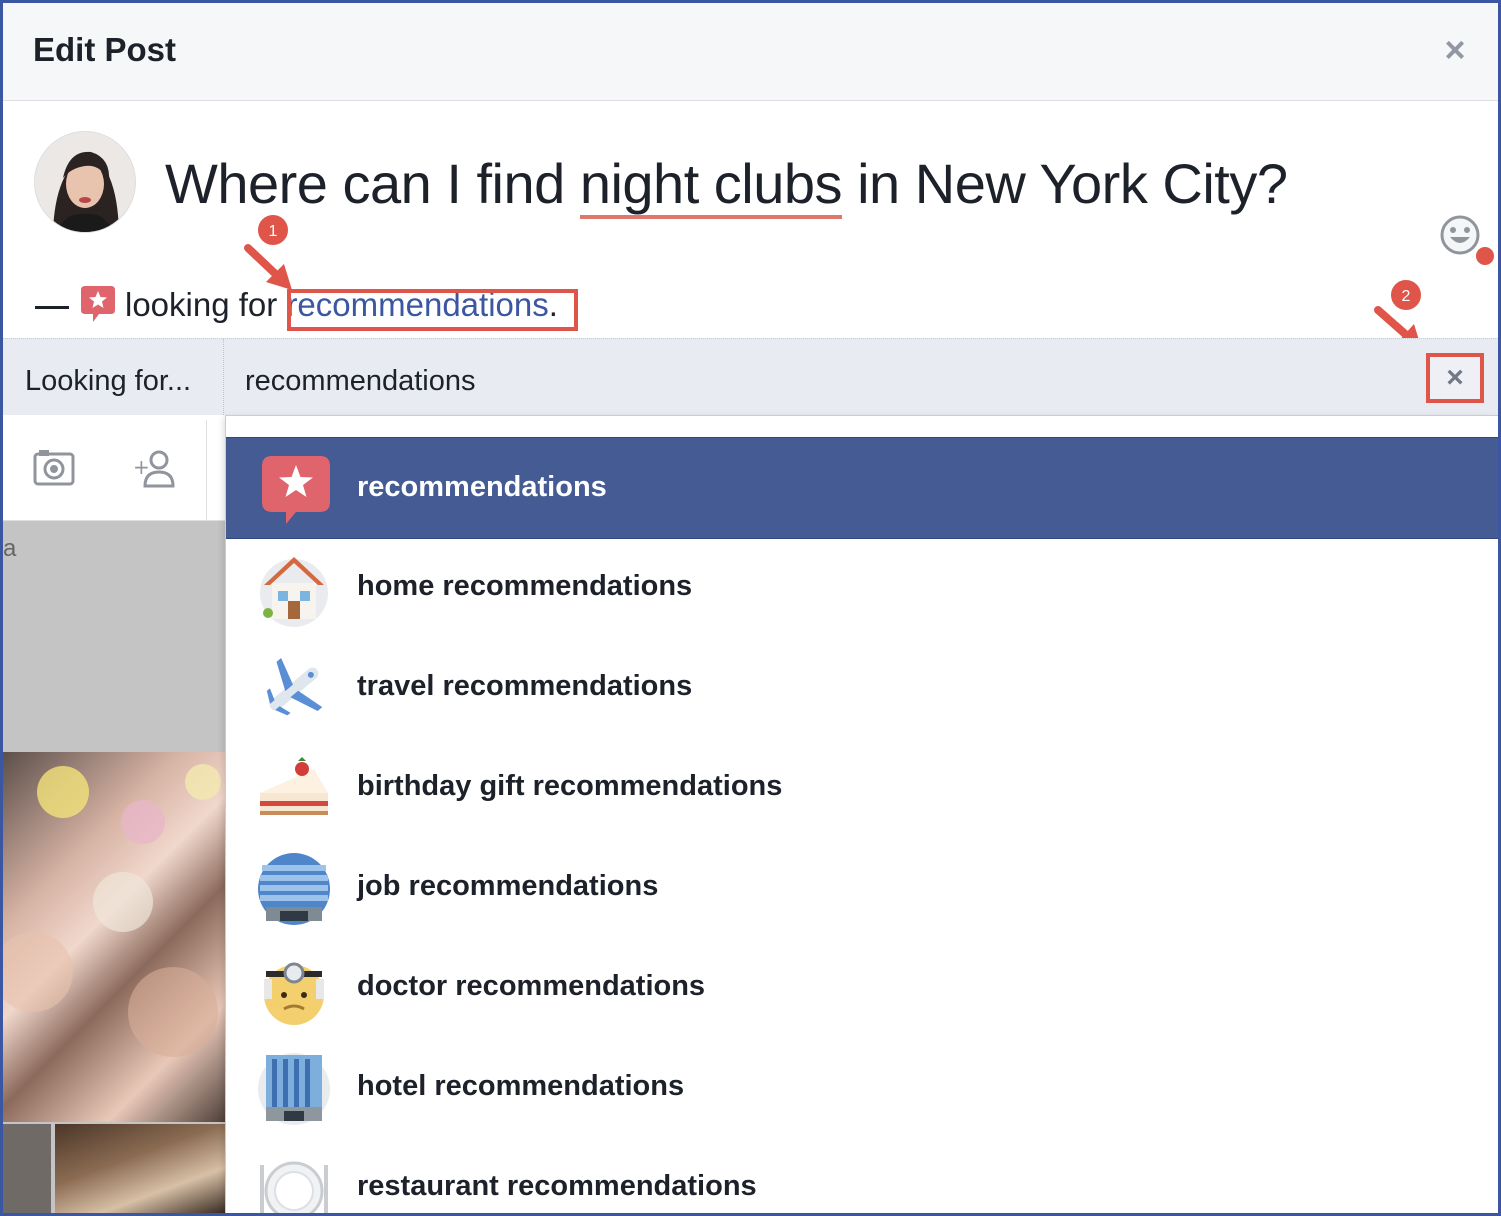  Describe the element at coordinates (432, 310) in the screenshot. I see `annotation-highlight-feeling` at that location.